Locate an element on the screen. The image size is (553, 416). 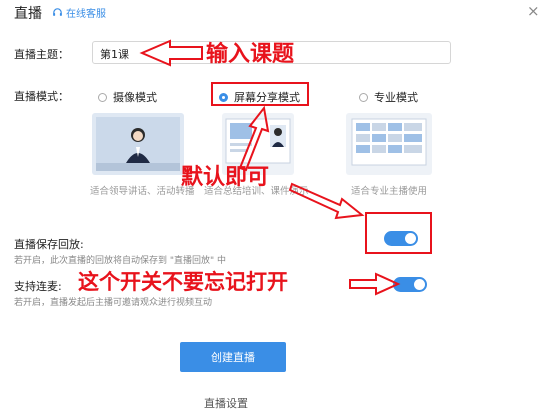
online-service-label: 在线客服 is located at coordinates (86, 14).